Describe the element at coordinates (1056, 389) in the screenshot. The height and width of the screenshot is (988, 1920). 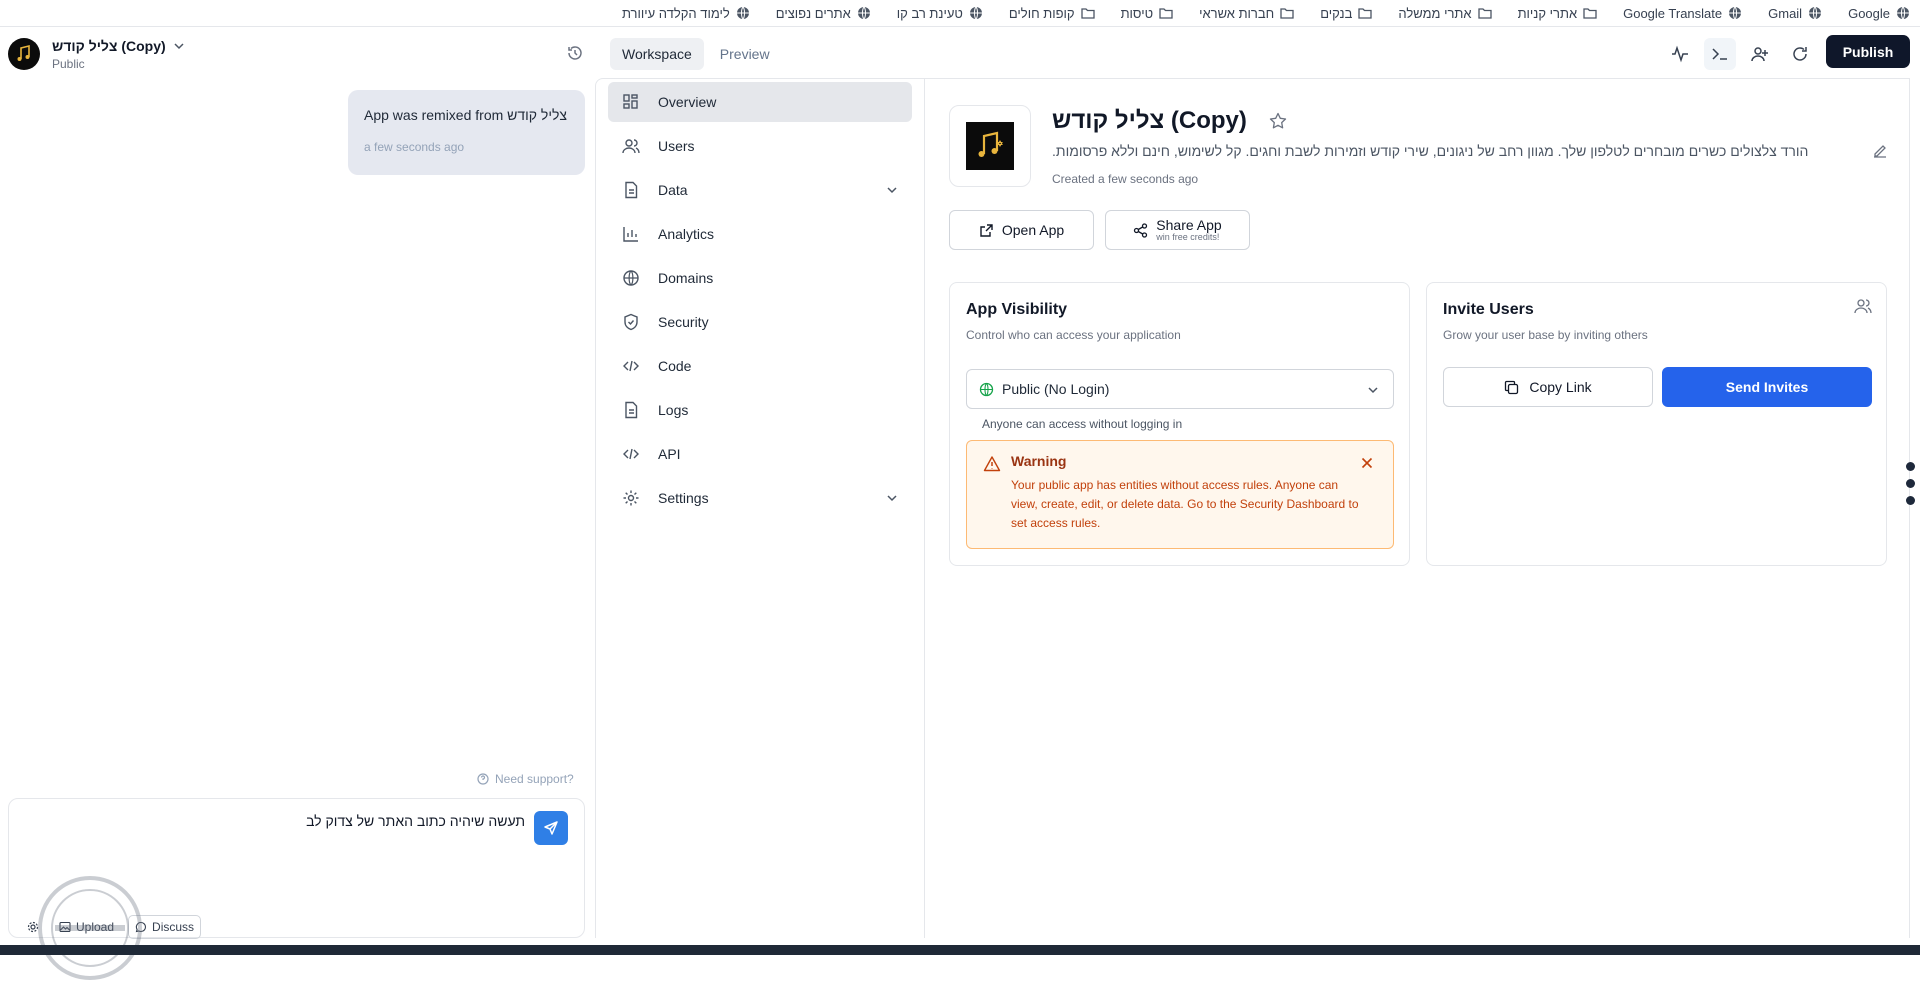
I see `visibility-selected: Public (No Login)` at that location.